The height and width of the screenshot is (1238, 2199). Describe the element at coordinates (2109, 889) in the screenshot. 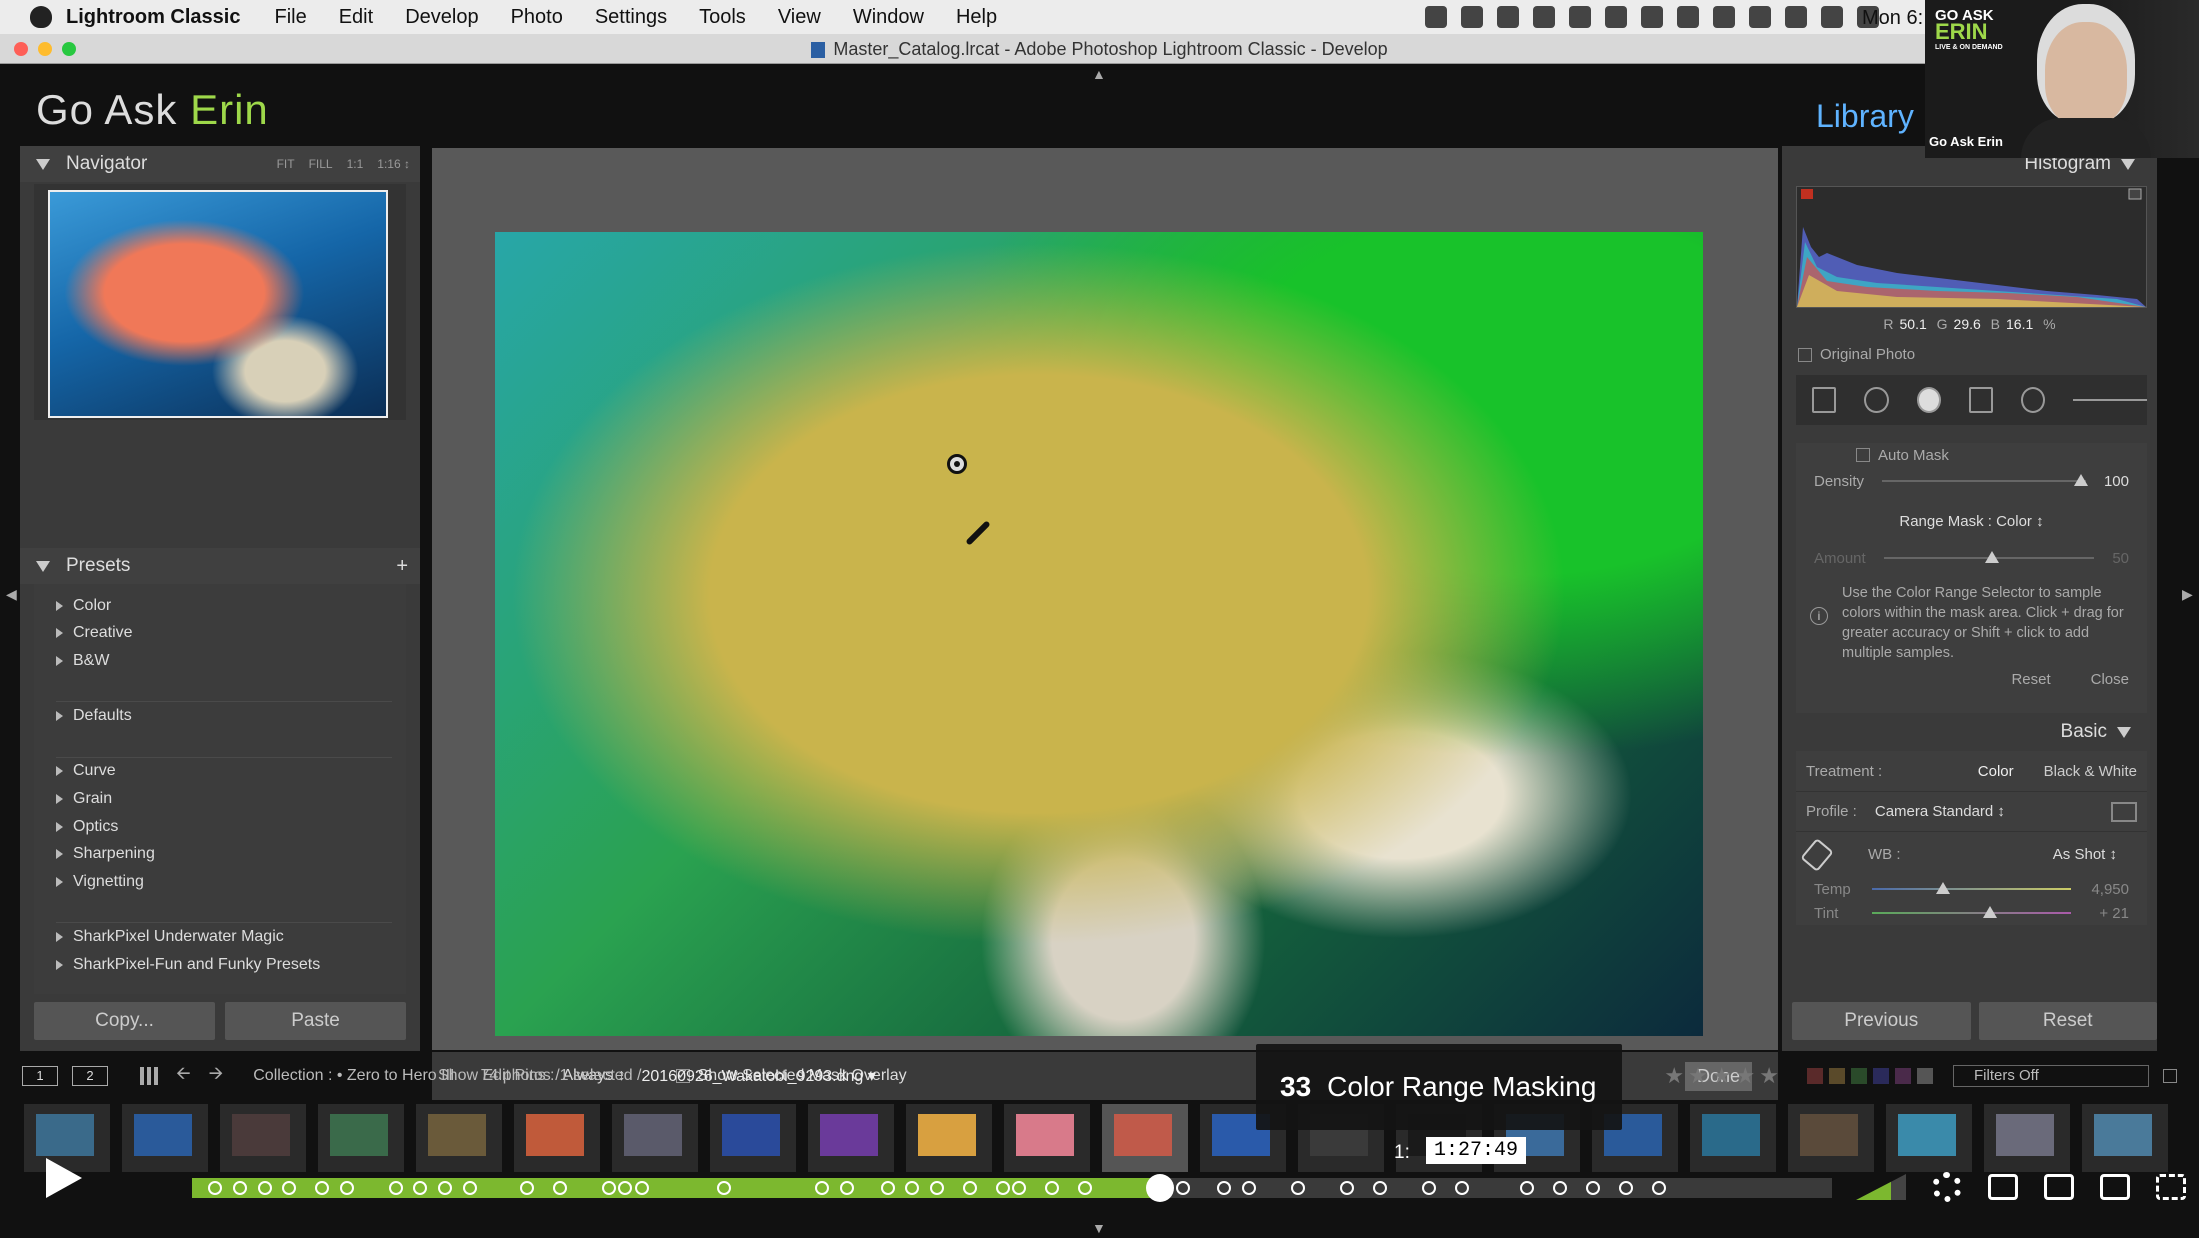

I see `temp-value: 4,950` at that location.